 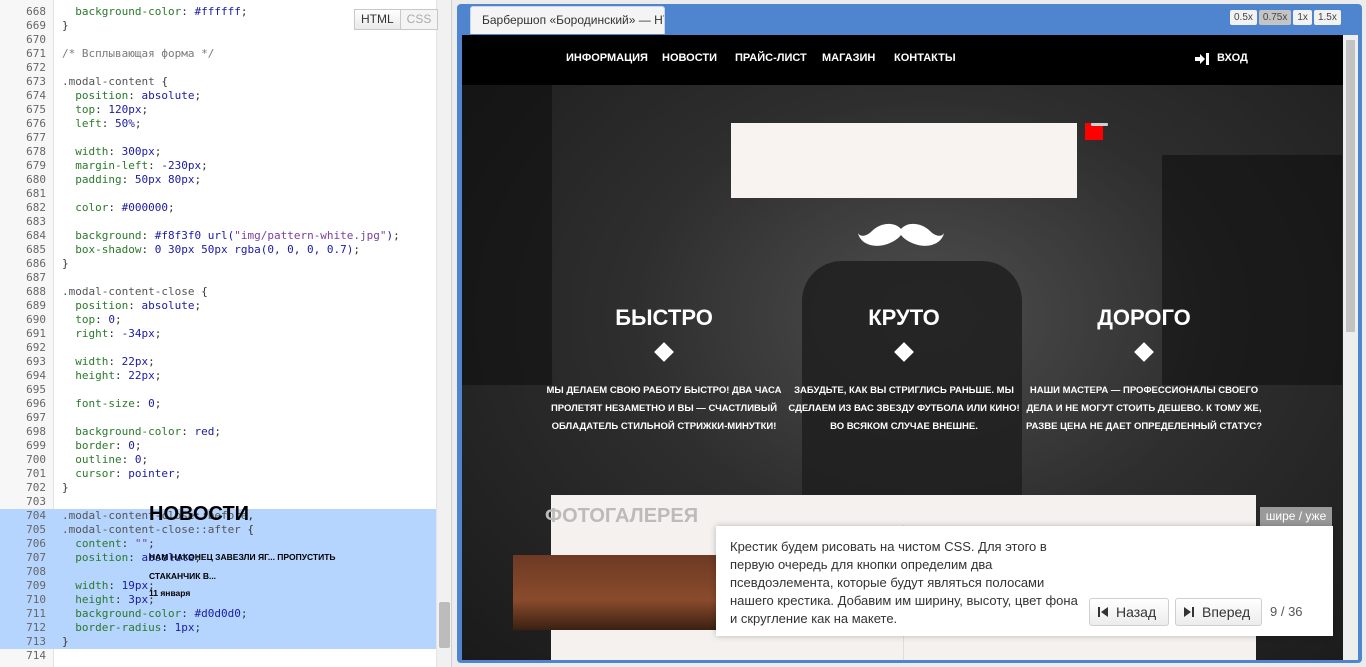 What do you see at coordinates (689, 58) in the screenshot?
I see `nav-news: НОВОСТИ` at bounding box center [689, 58].